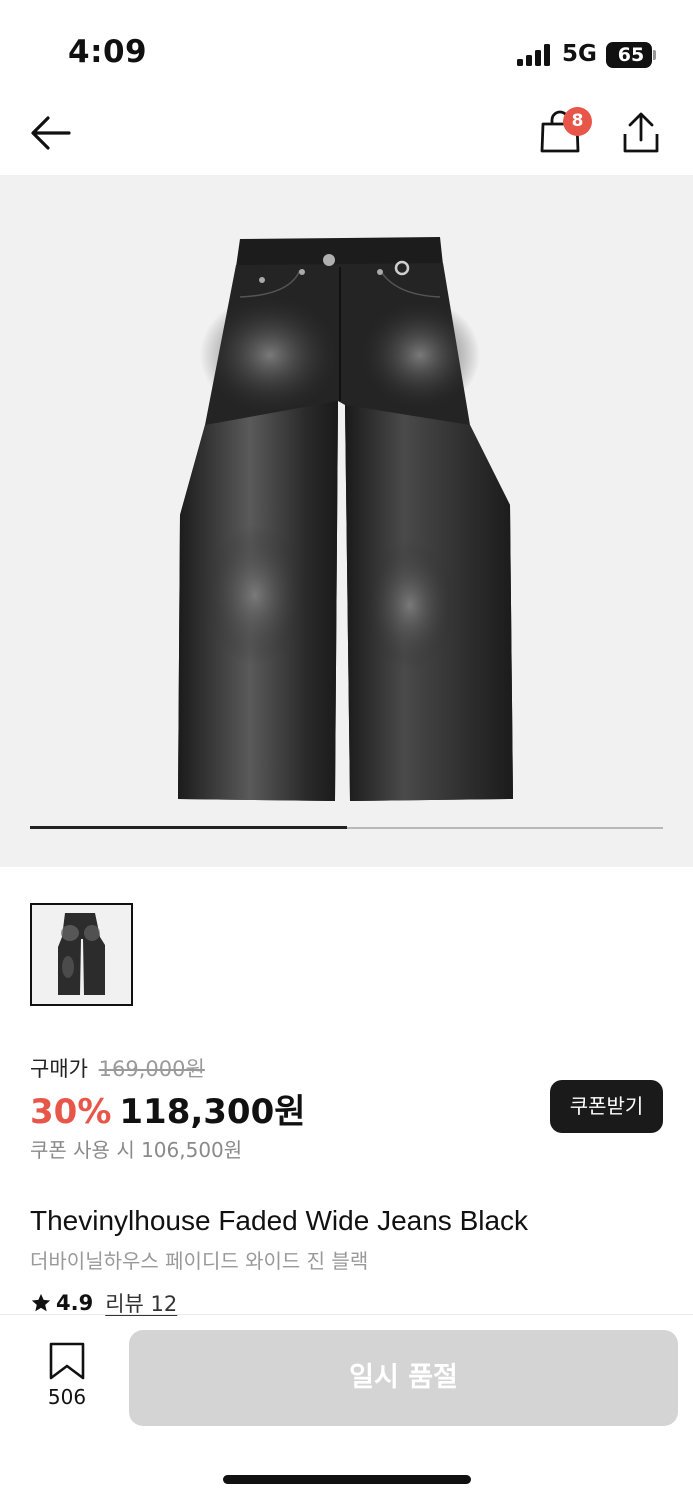 This screenshot has height=1500, width=693. I want to click on product-title: Thevinylhouse Faded Wide Jeans Black, so click(279, 1220).